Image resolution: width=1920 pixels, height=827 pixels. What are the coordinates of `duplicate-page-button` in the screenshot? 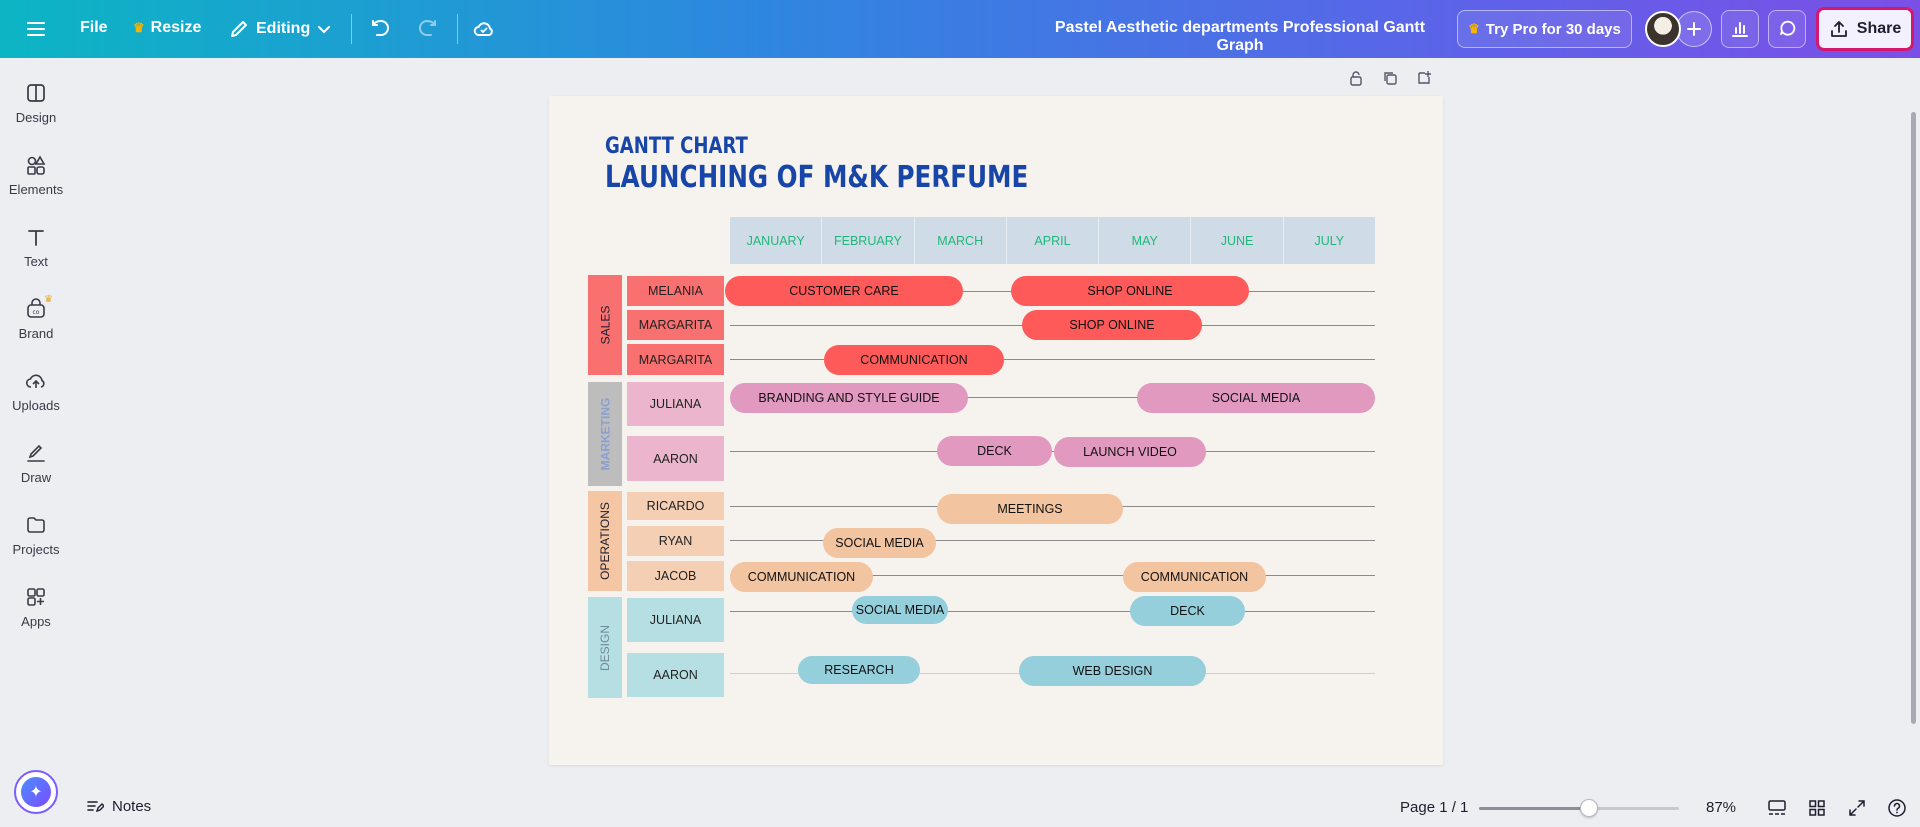 It's located at (1390, 78).